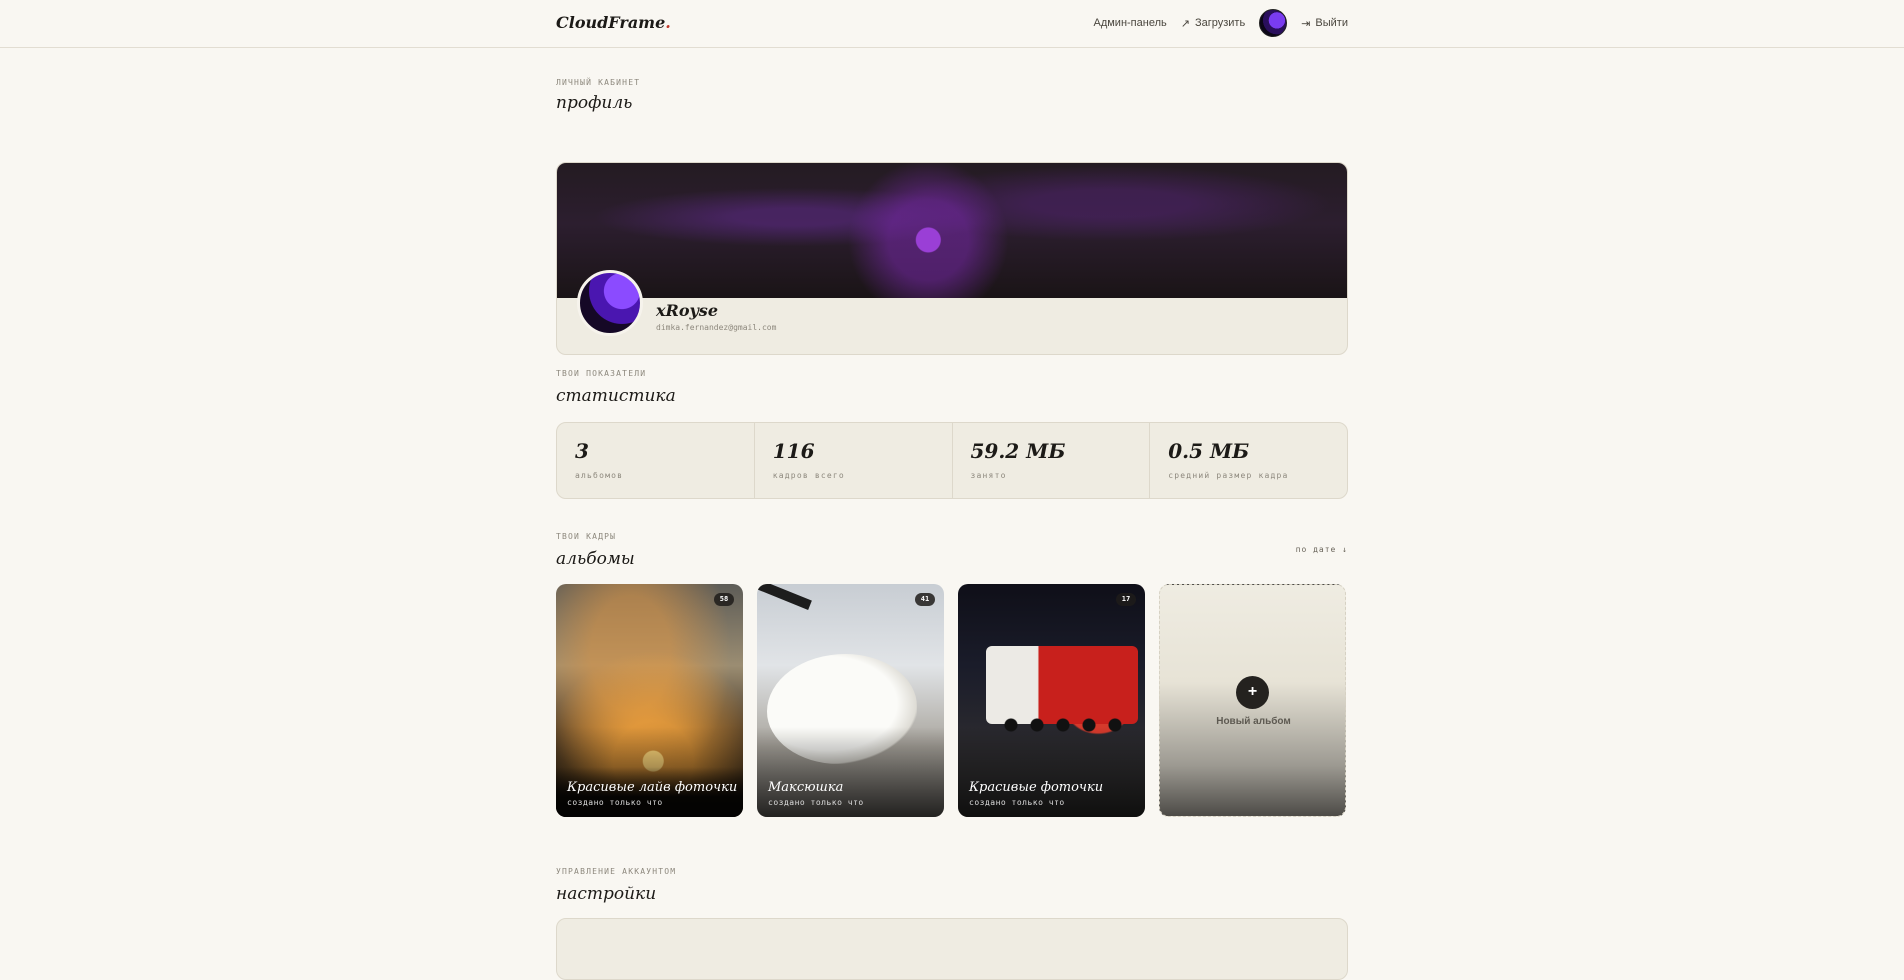  What do you see at coordinates (610, 303) in the screenshot?
I see `profile-avatar` at bounding box center [610, 303].